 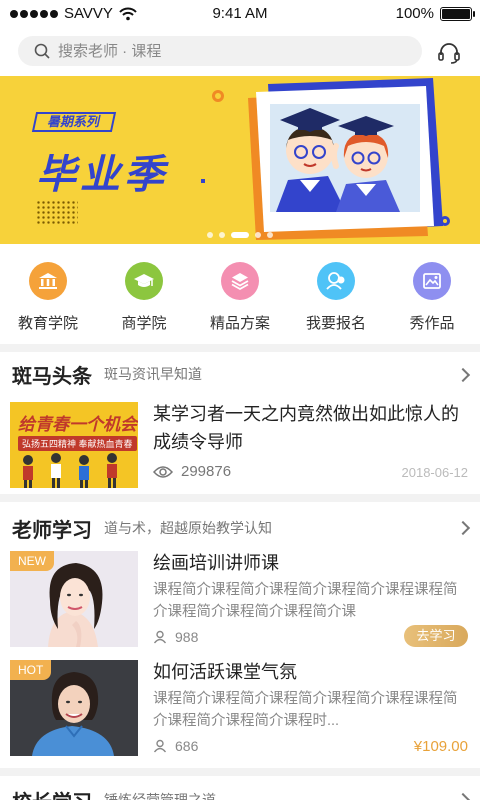 I want to click on quick-item-signup: 我要报名, so click(x=336, y=294).